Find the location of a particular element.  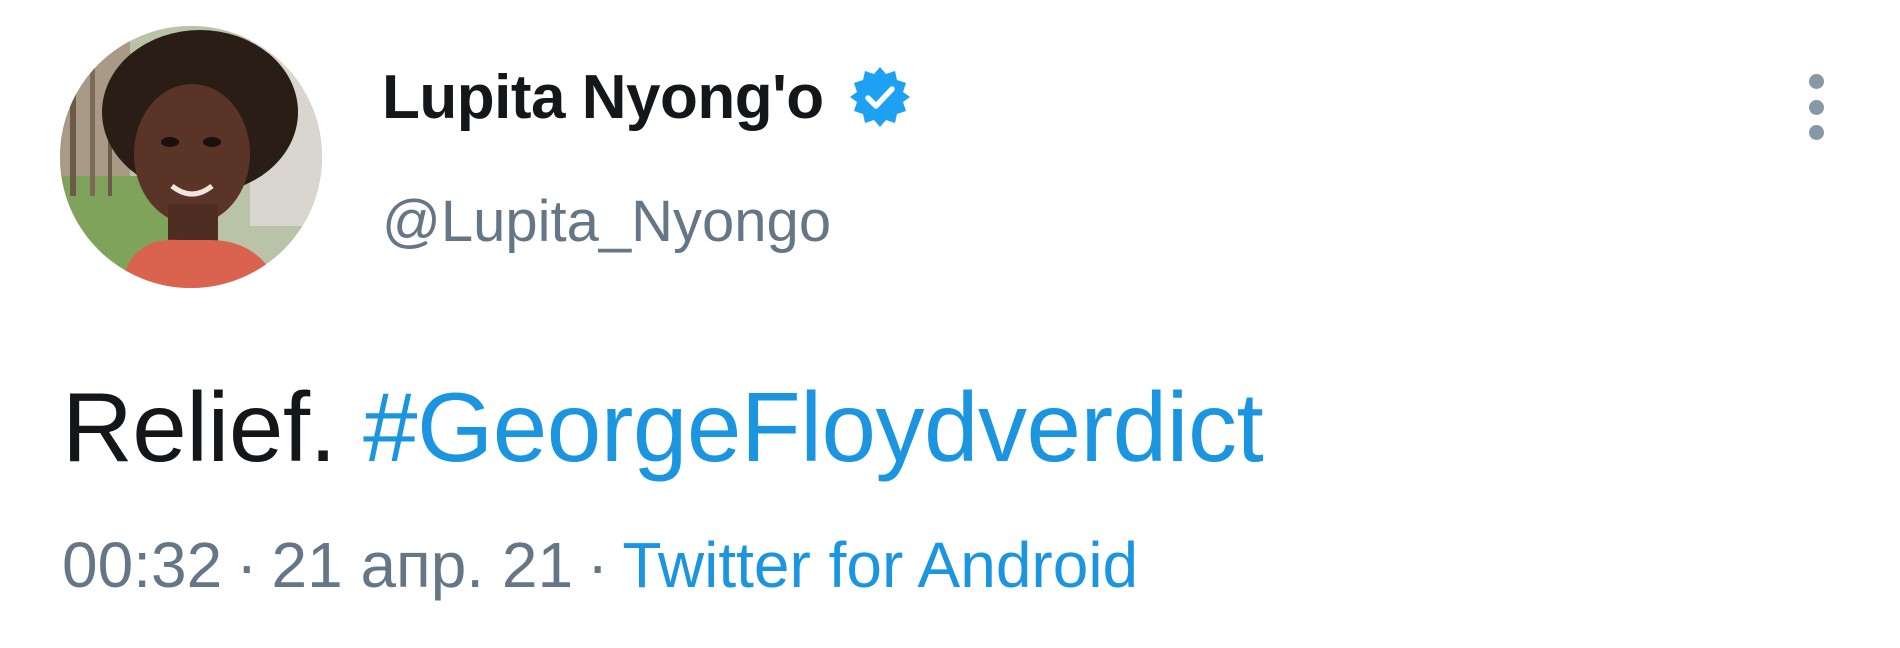

verified-badge-icon is located at coordinates (879, 97).